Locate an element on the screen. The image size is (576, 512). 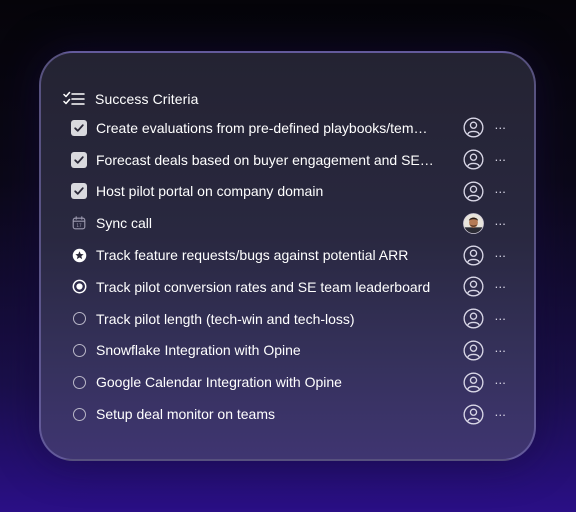
criteria-row: Setup deal monitor on teams ··· is located at coordinates (287, 414).